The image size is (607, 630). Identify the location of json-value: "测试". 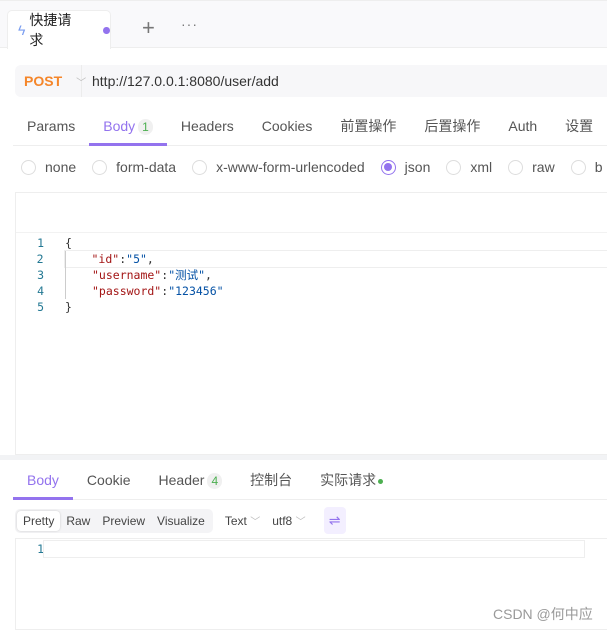
(187, 275).